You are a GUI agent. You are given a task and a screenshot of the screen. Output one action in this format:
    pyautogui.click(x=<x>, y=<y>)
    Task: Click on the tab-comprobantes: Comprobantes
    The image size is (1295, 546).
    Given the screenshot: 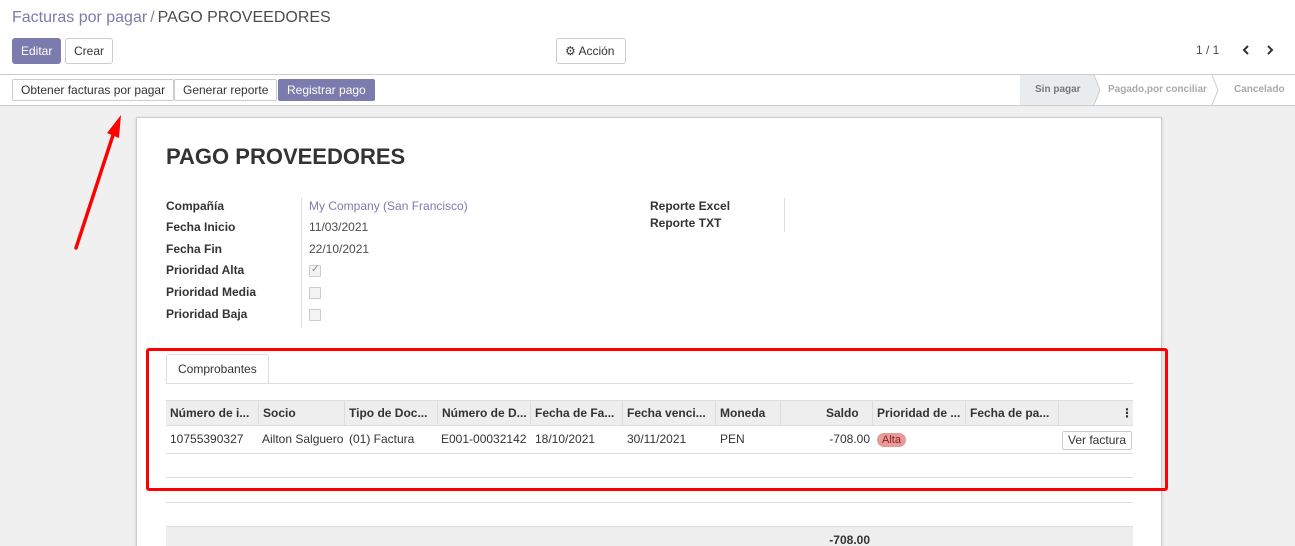 What is the action you would take?
    pyautogui.click(x=217, y=369)
    